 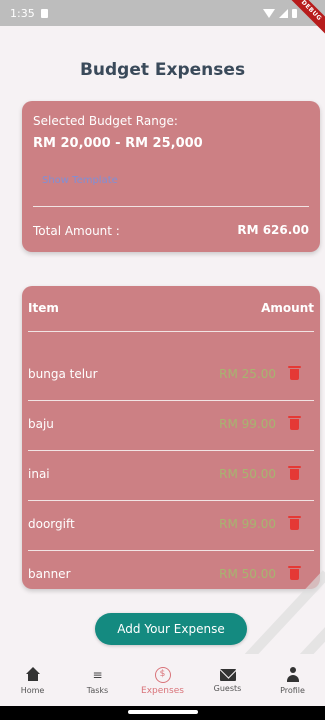 I want to click on status-time: 1:35, so click(x=22, y=13).